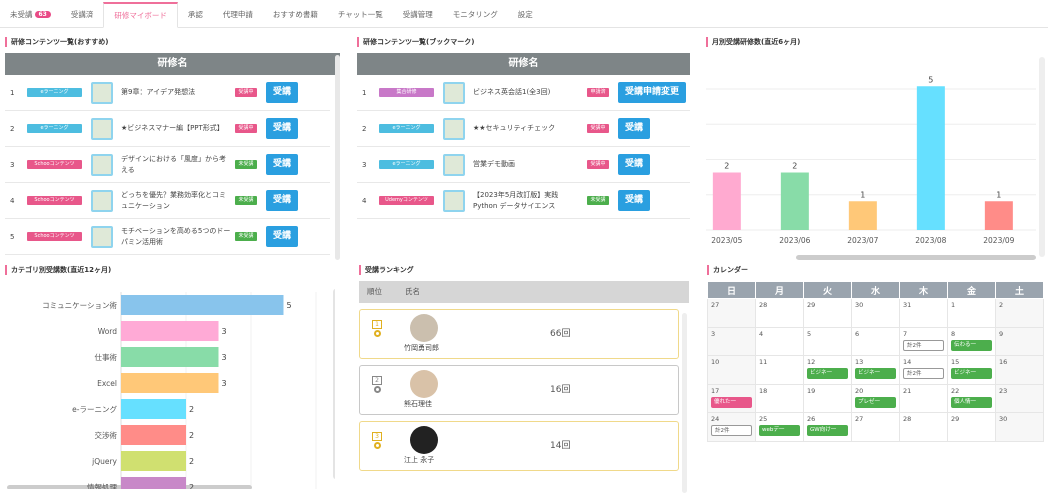  Describe the element at coordinates (475, 14) in the screenshot. I see `tab-item: モニタリング` at that location.